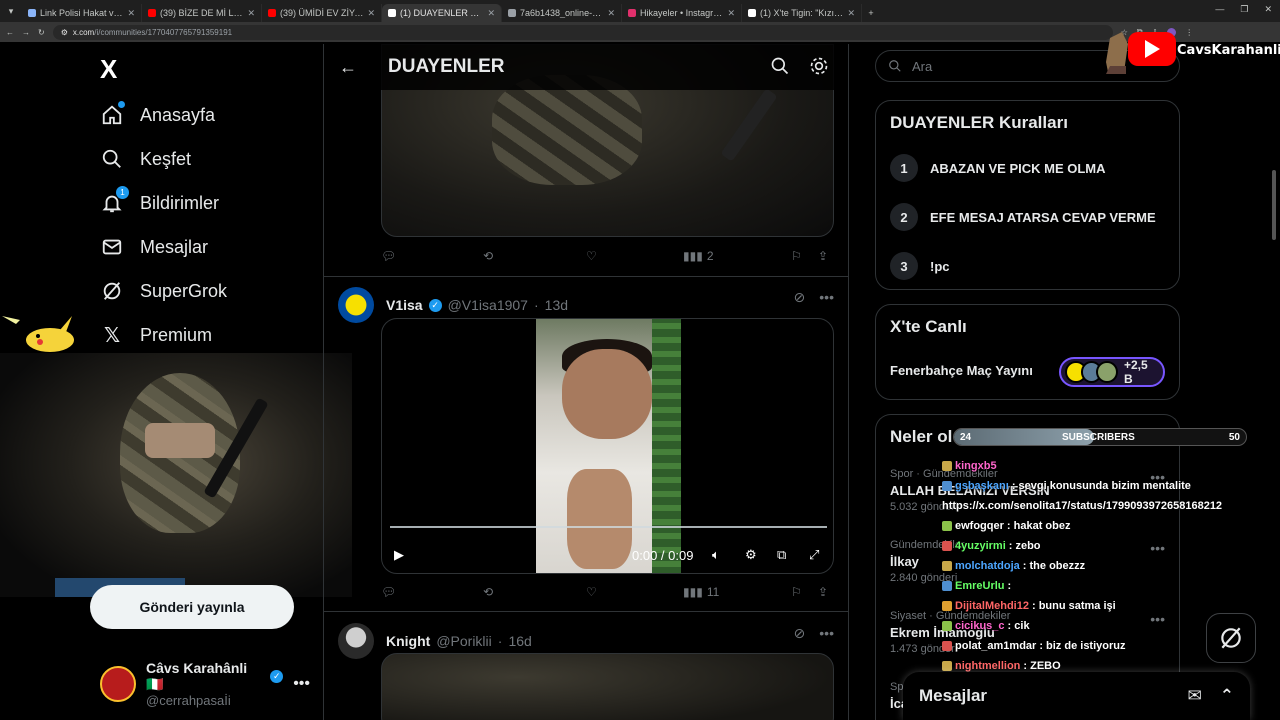 Image resolution: width=1280 pixels, height=720 pixels. What do you see at coordinates (145, 159) in the screenshot?
I see `nav-item-explore: Keşfet` at bounding box center [145, 159].